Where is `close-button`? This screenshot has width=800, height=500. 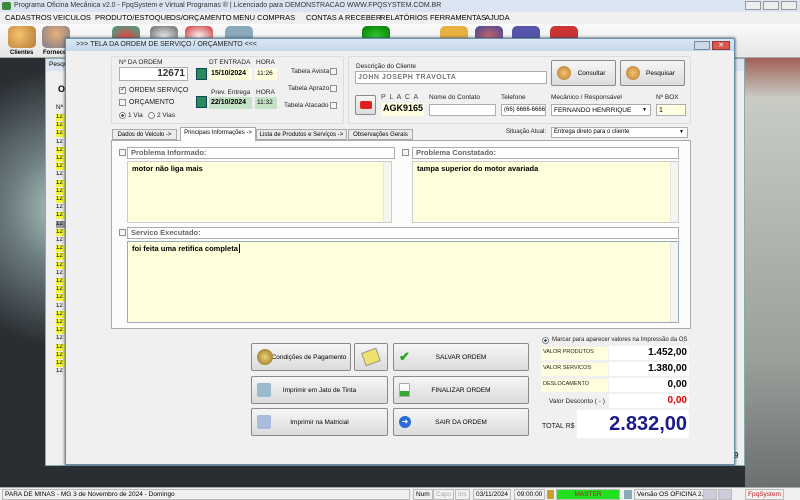
close-button is located at coordinates (789, 5).